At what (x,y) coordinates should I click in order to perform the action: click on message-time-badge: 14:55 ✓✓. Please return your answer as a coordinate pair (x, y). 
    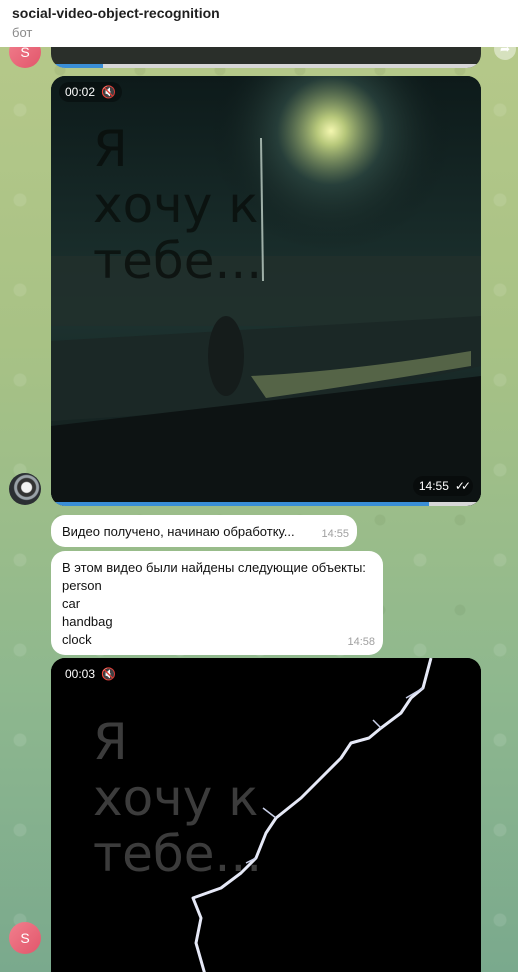
    Looking at the image, I should click on (442, 486).